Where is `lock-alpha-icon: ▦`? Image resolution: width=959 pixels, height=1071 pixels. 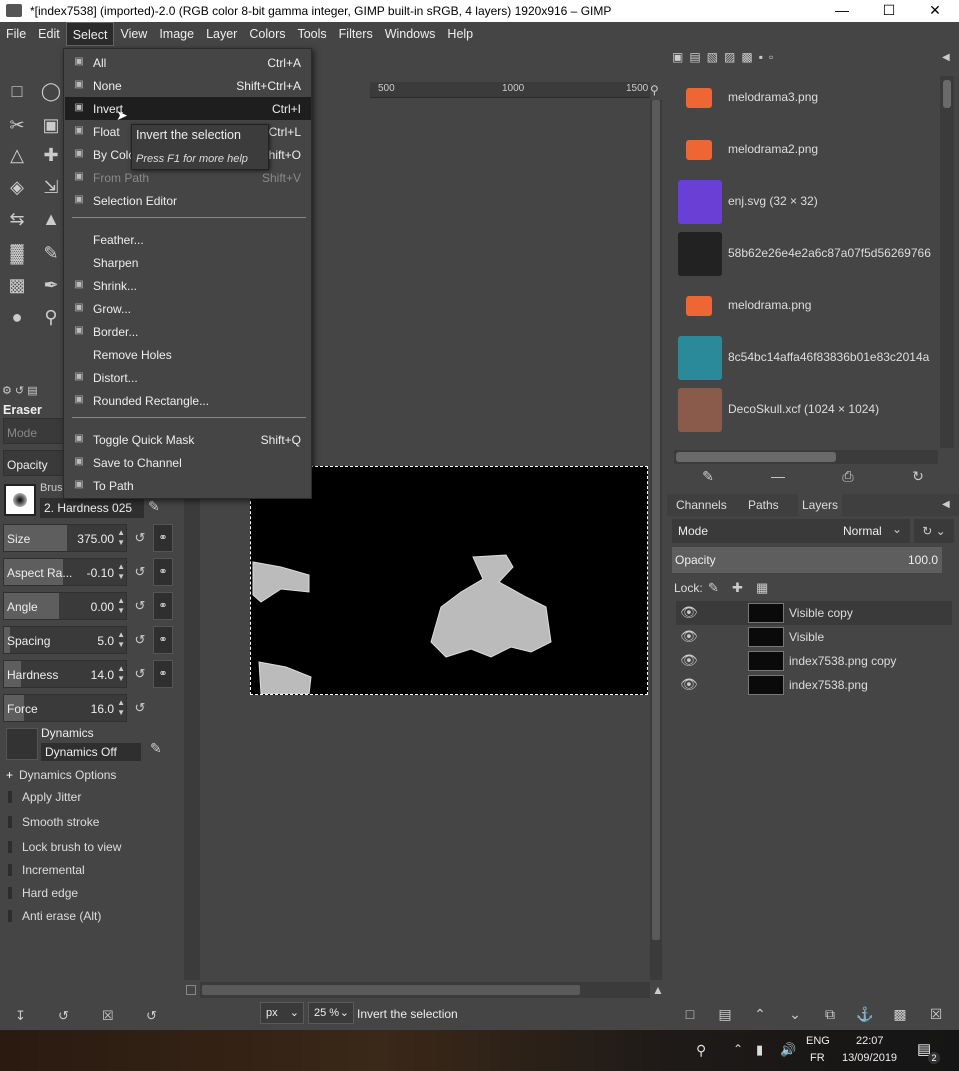
lock-alpha-icon: ▦ is located at coordinates (762, 588).